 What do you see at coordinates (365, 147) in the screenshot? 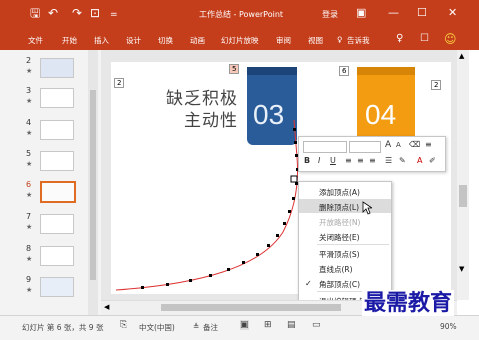
I see `font-size-box` at bounding box center [365, 147].